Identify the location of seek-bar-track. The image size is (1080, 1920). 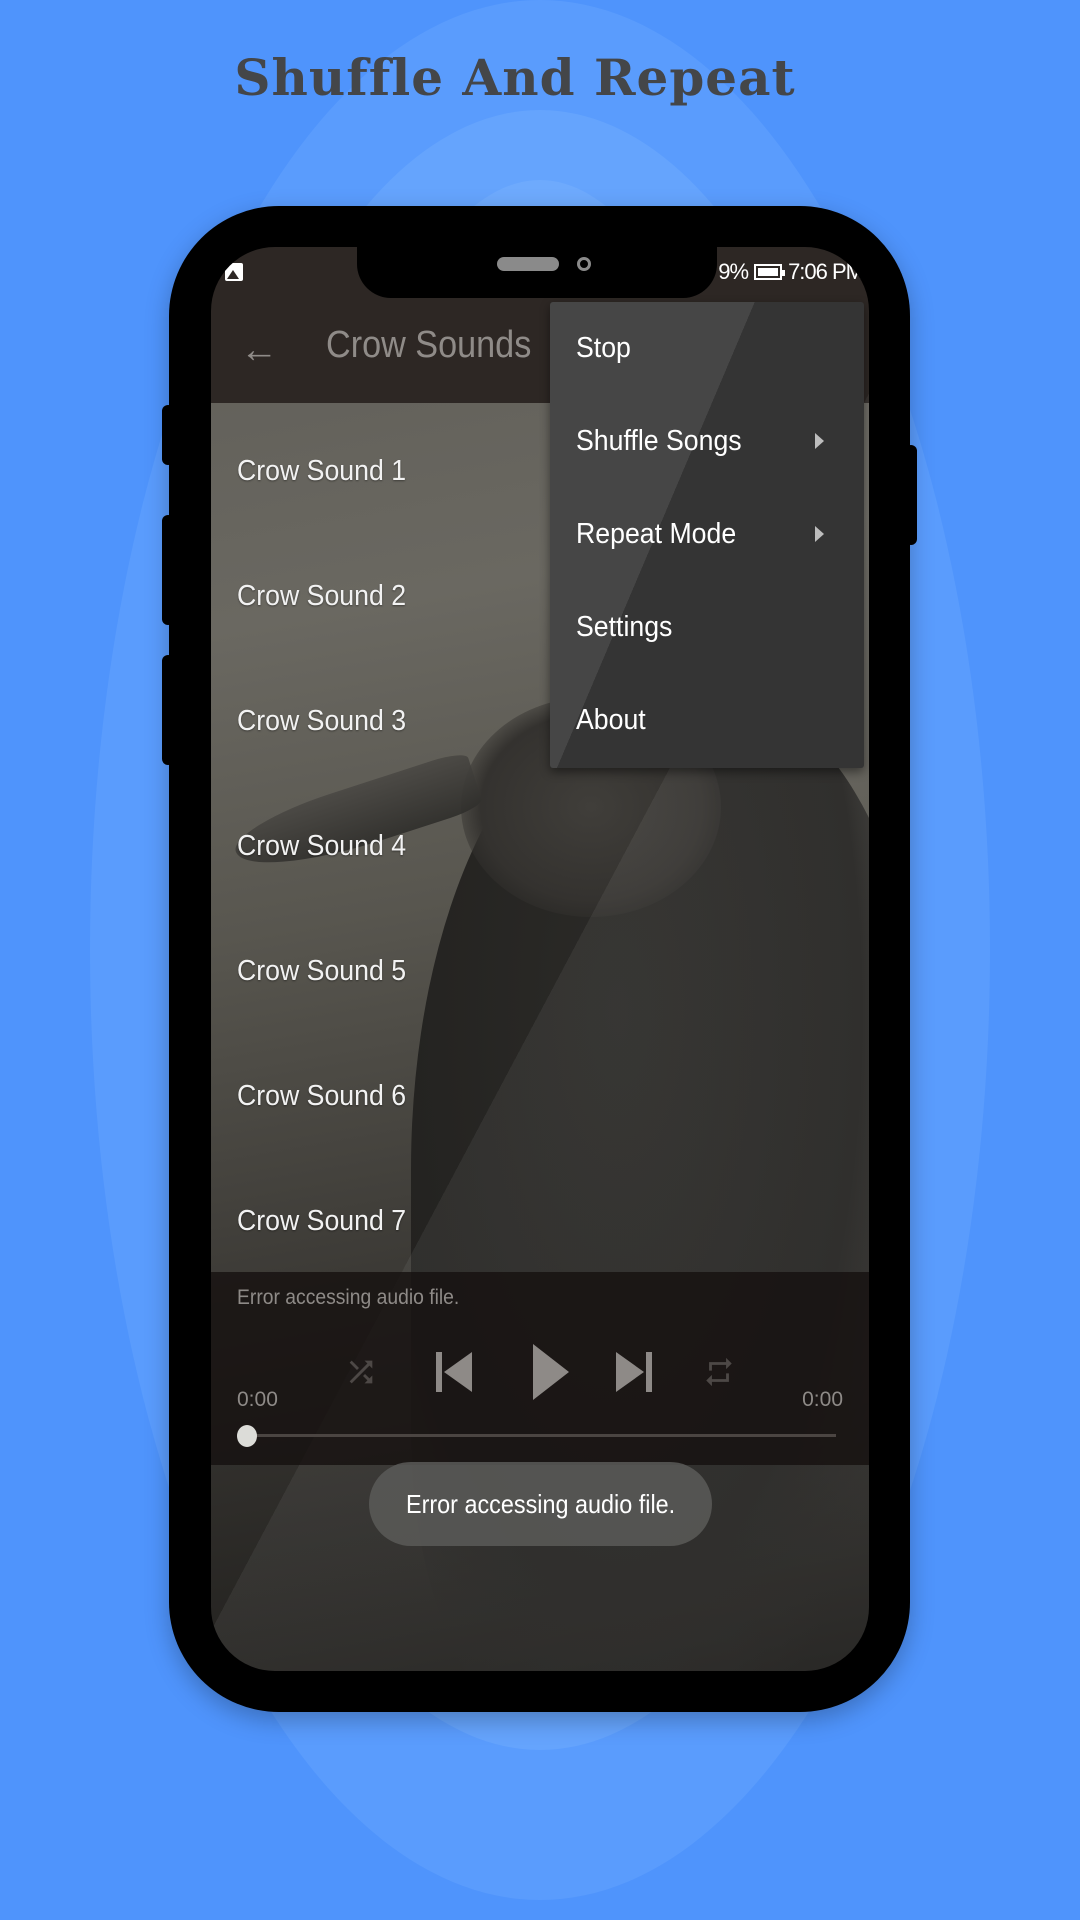
(540, 1435).